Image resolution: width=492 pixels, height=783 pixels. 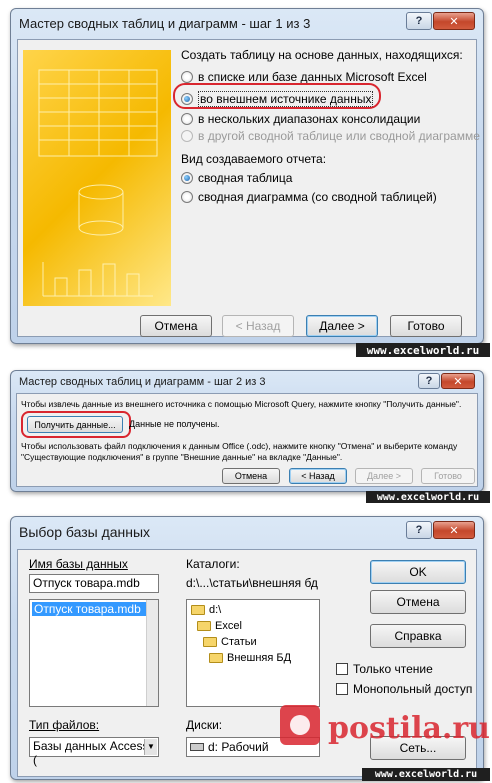 What do you see at coordinates (94, 653) in the screenshot?
I see `db-file-list: Отпуск товара.mdb` at bounding box center [94, 653].